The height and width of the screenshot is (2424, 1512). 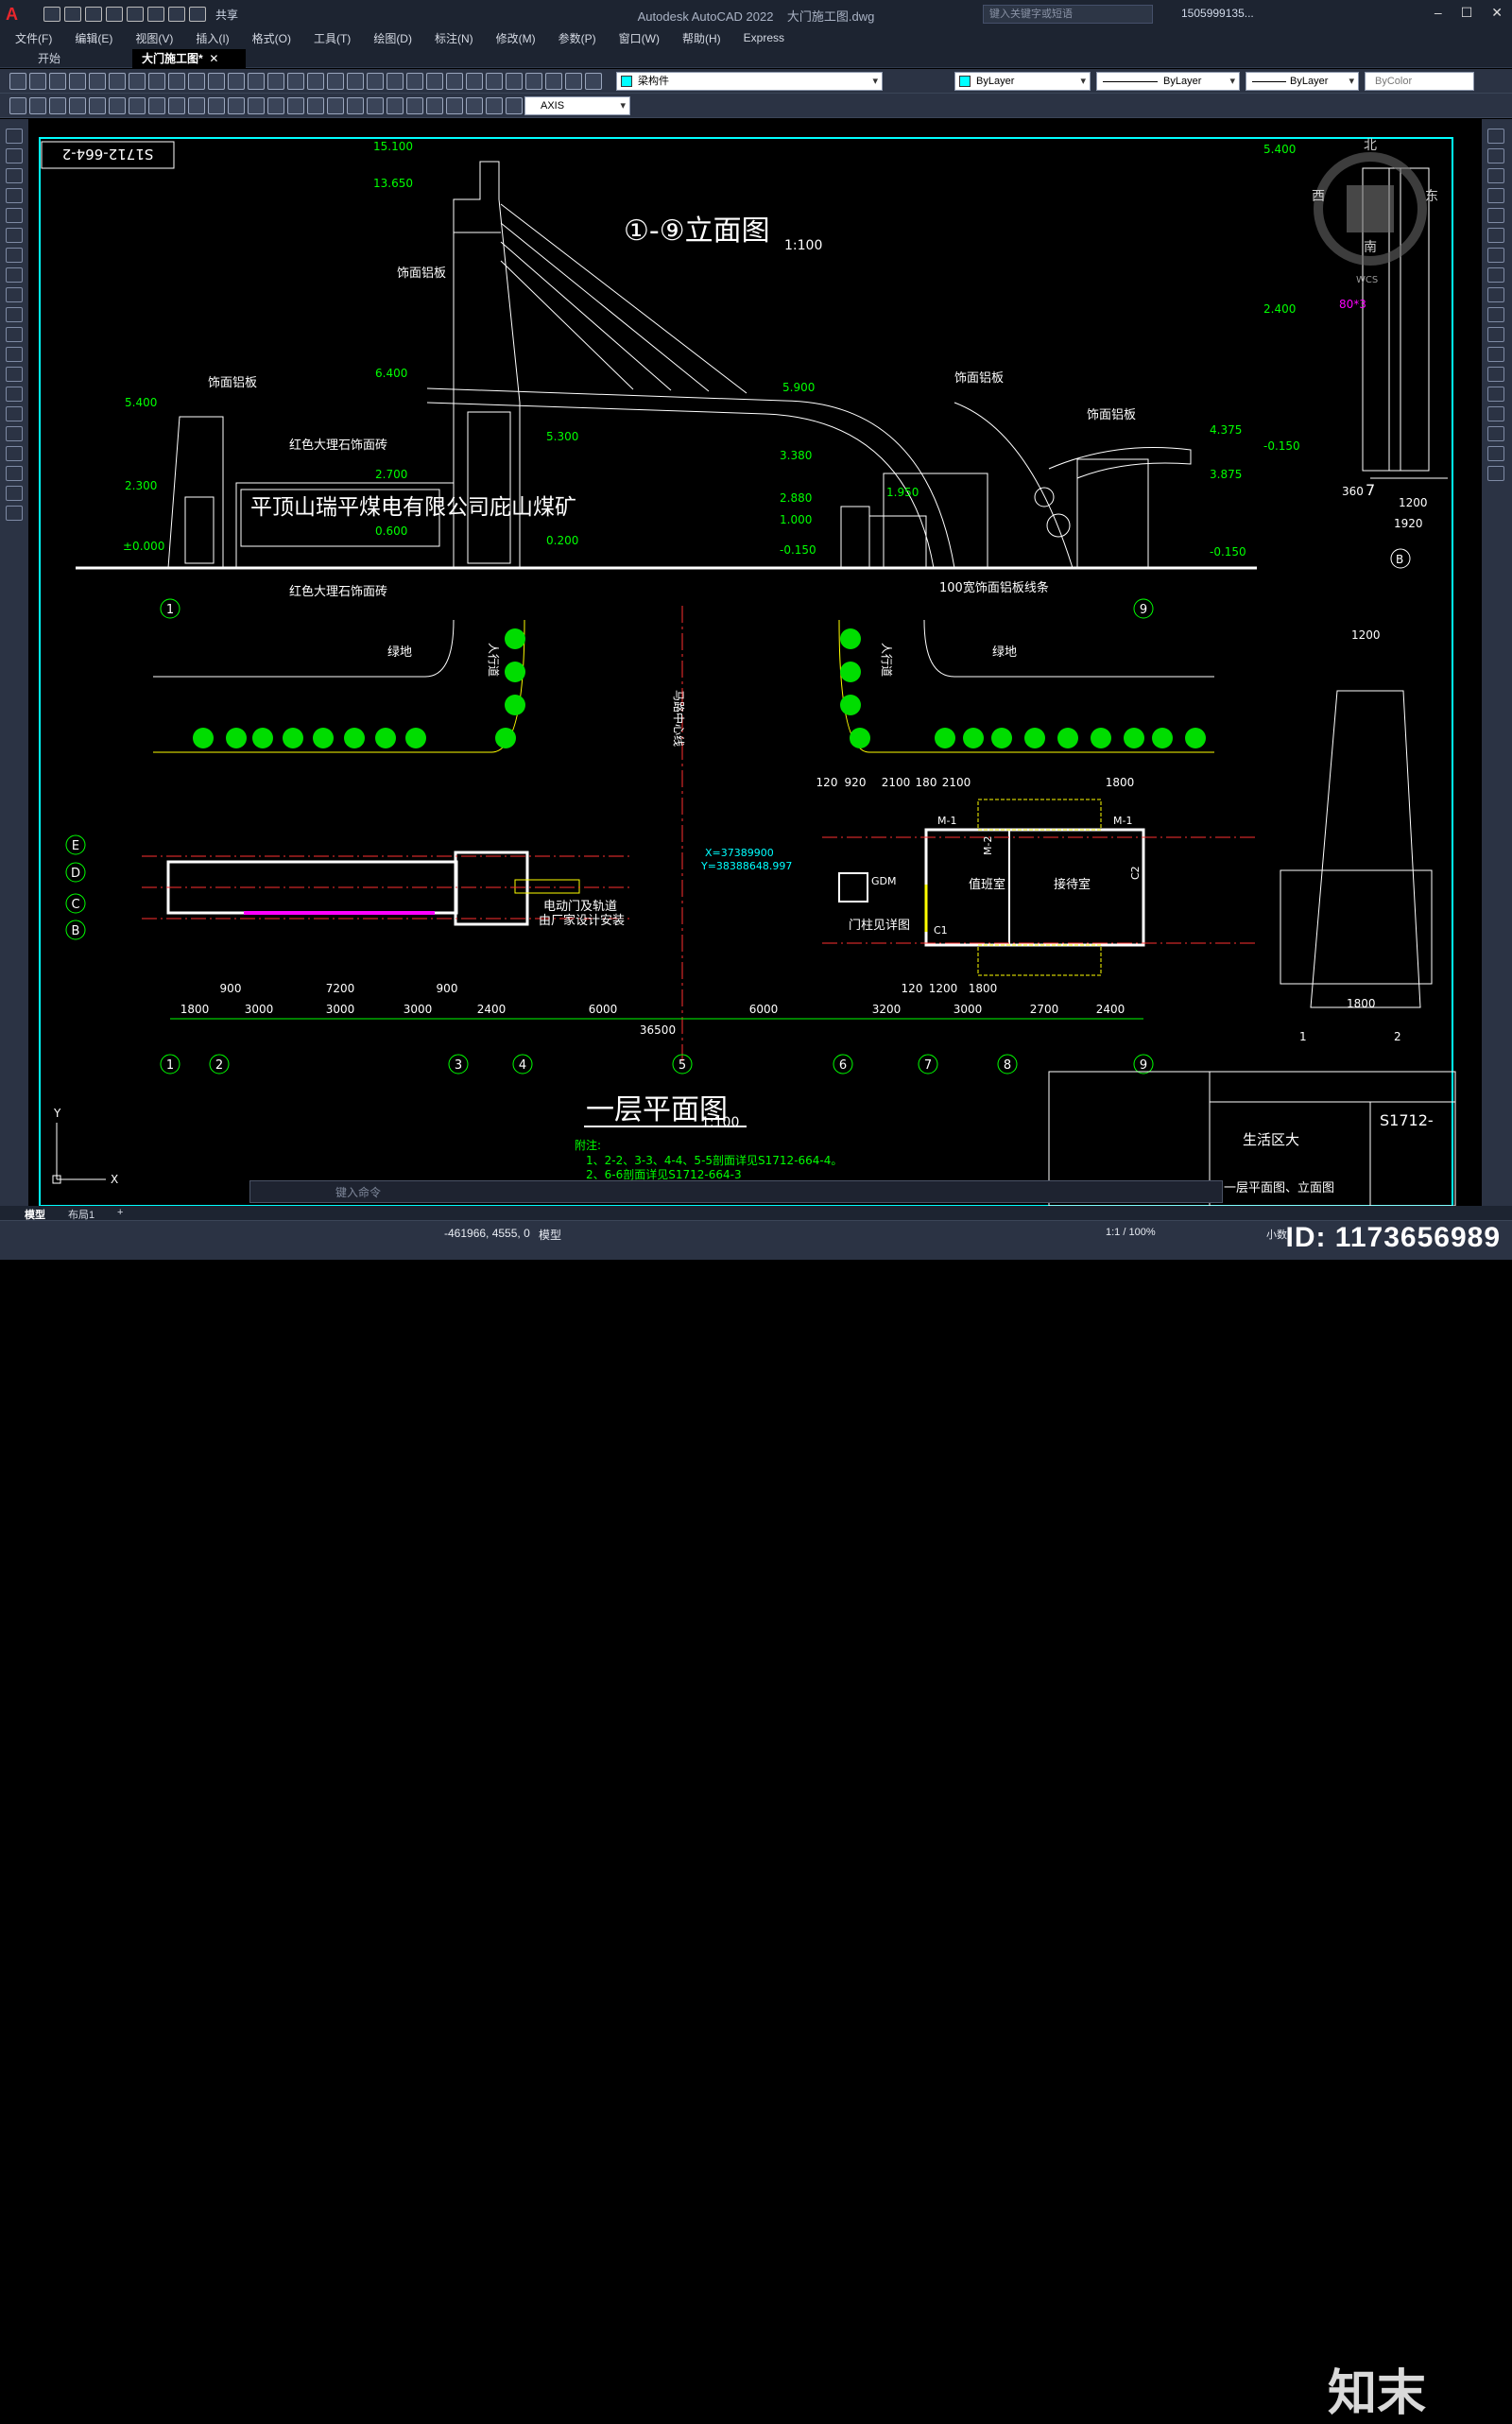 What do you see at coordinates (114, 14) in the screenshot?
I see `saveas-icon` at bounding box center [114, 14].